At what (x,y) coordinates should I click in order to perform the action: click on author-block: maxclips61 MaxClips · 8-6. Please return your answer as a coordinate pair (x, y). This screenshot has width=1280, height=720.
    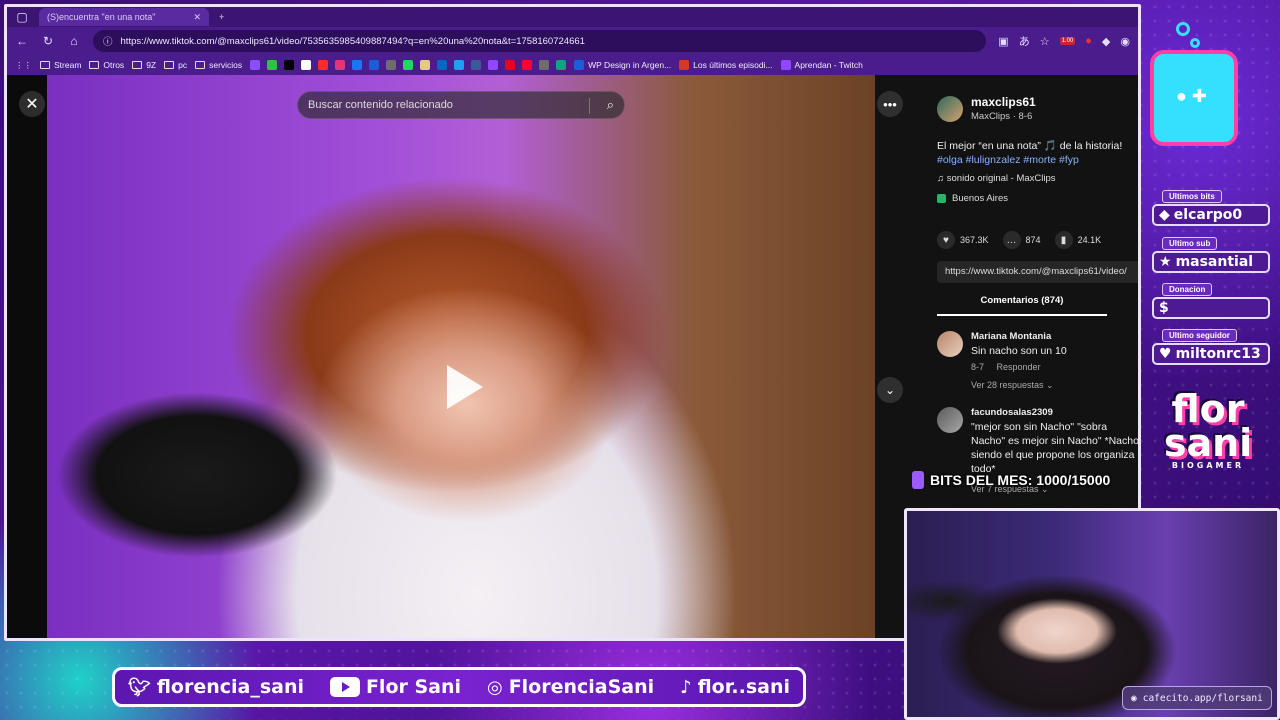
    Looking at the image, I should click on (986, 108).